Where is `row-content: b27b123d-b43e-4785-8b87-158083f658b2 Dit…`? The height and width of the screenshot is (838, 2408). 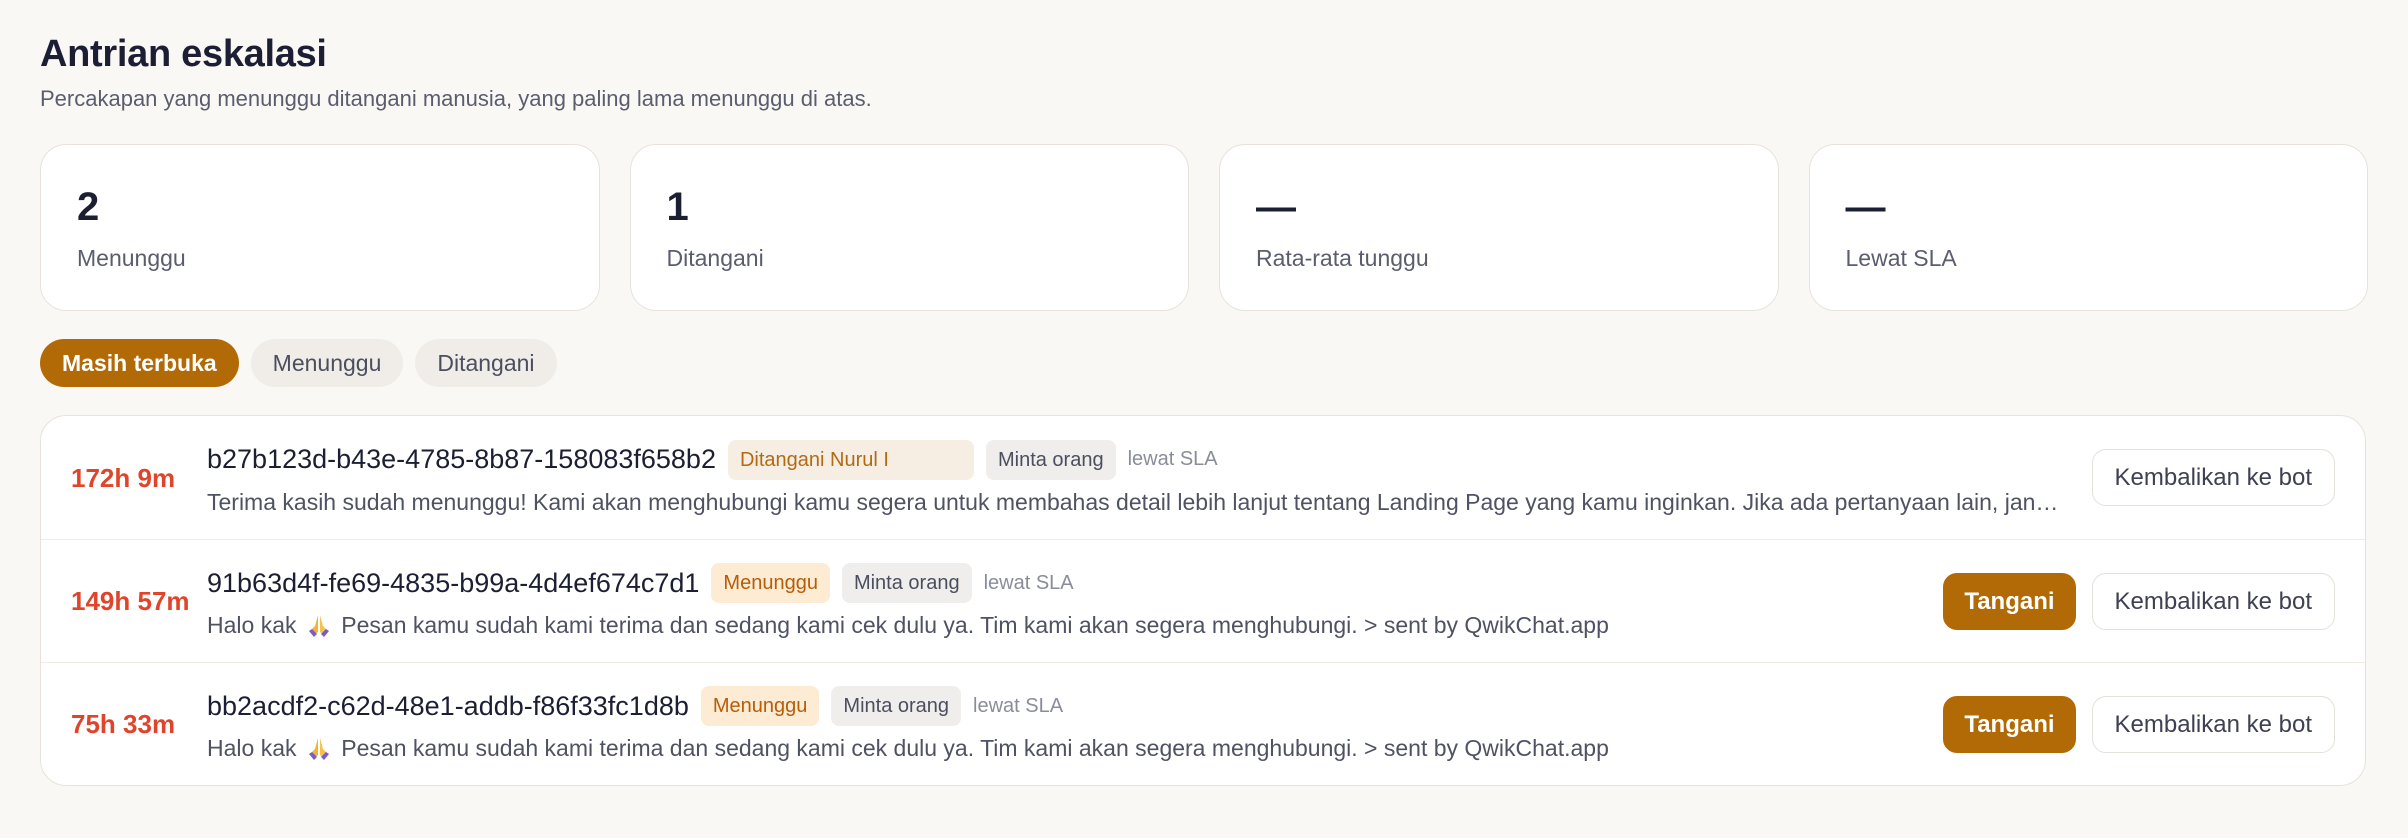 row-content: b27b123d-b43e-4785-8b87-158083f658b2 Dit… is located at coordinates (1149, 478).